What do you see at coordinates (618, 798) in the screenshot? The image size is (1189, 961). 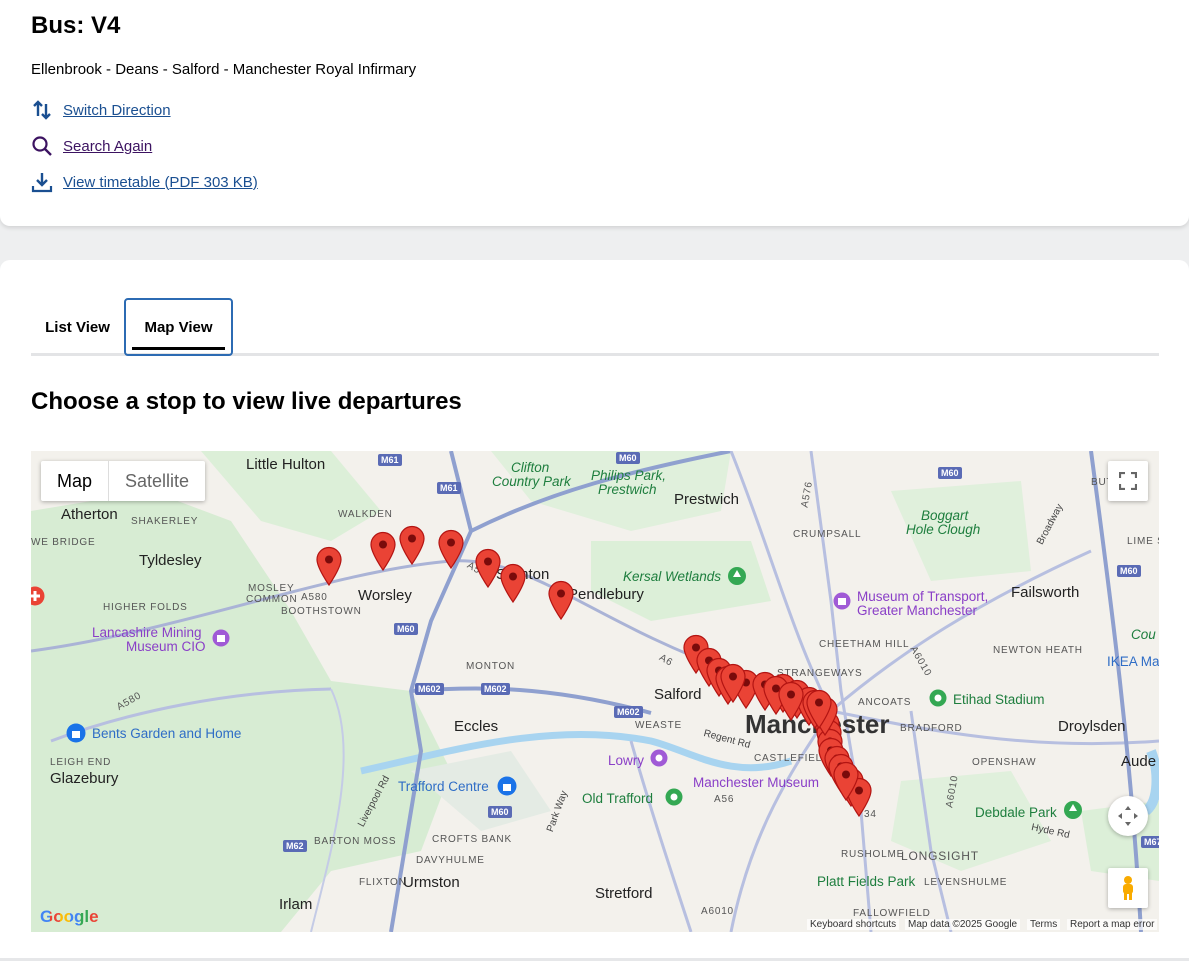 I see `map-label: Old Trafford` at bounding box center [618, 798].